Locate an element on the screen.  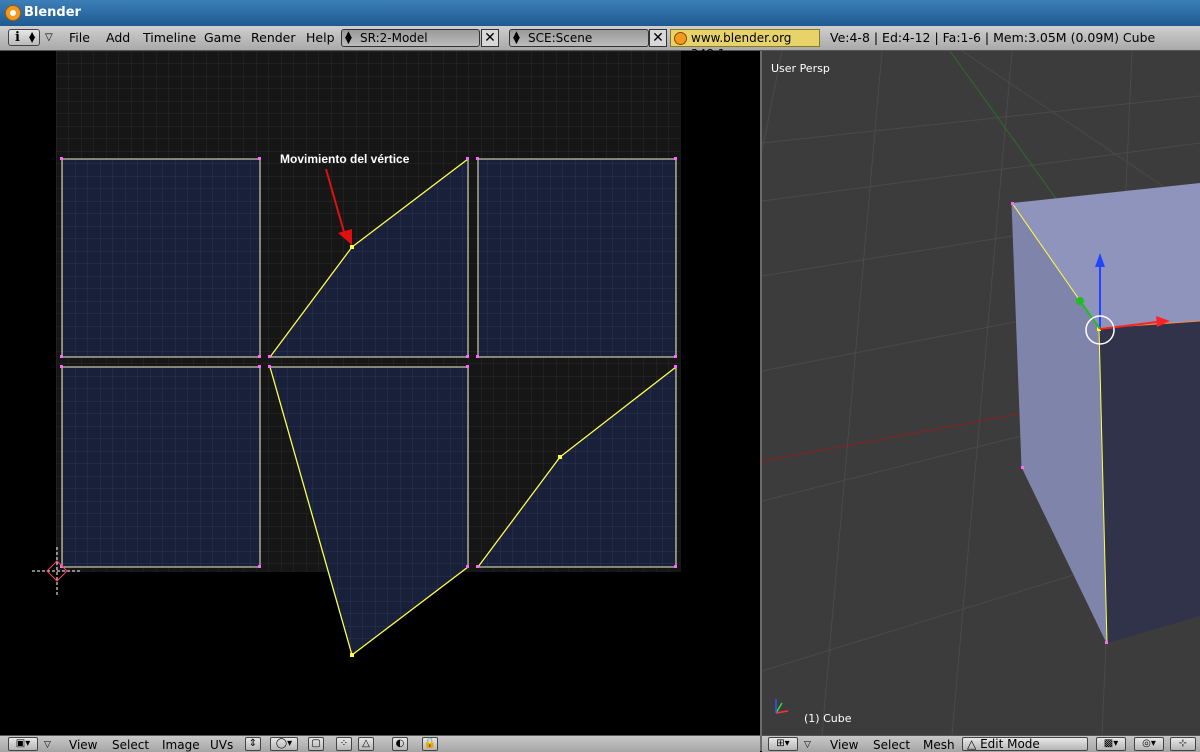
cube-icon: ▩▾ is located at coordinates (1111, 743).